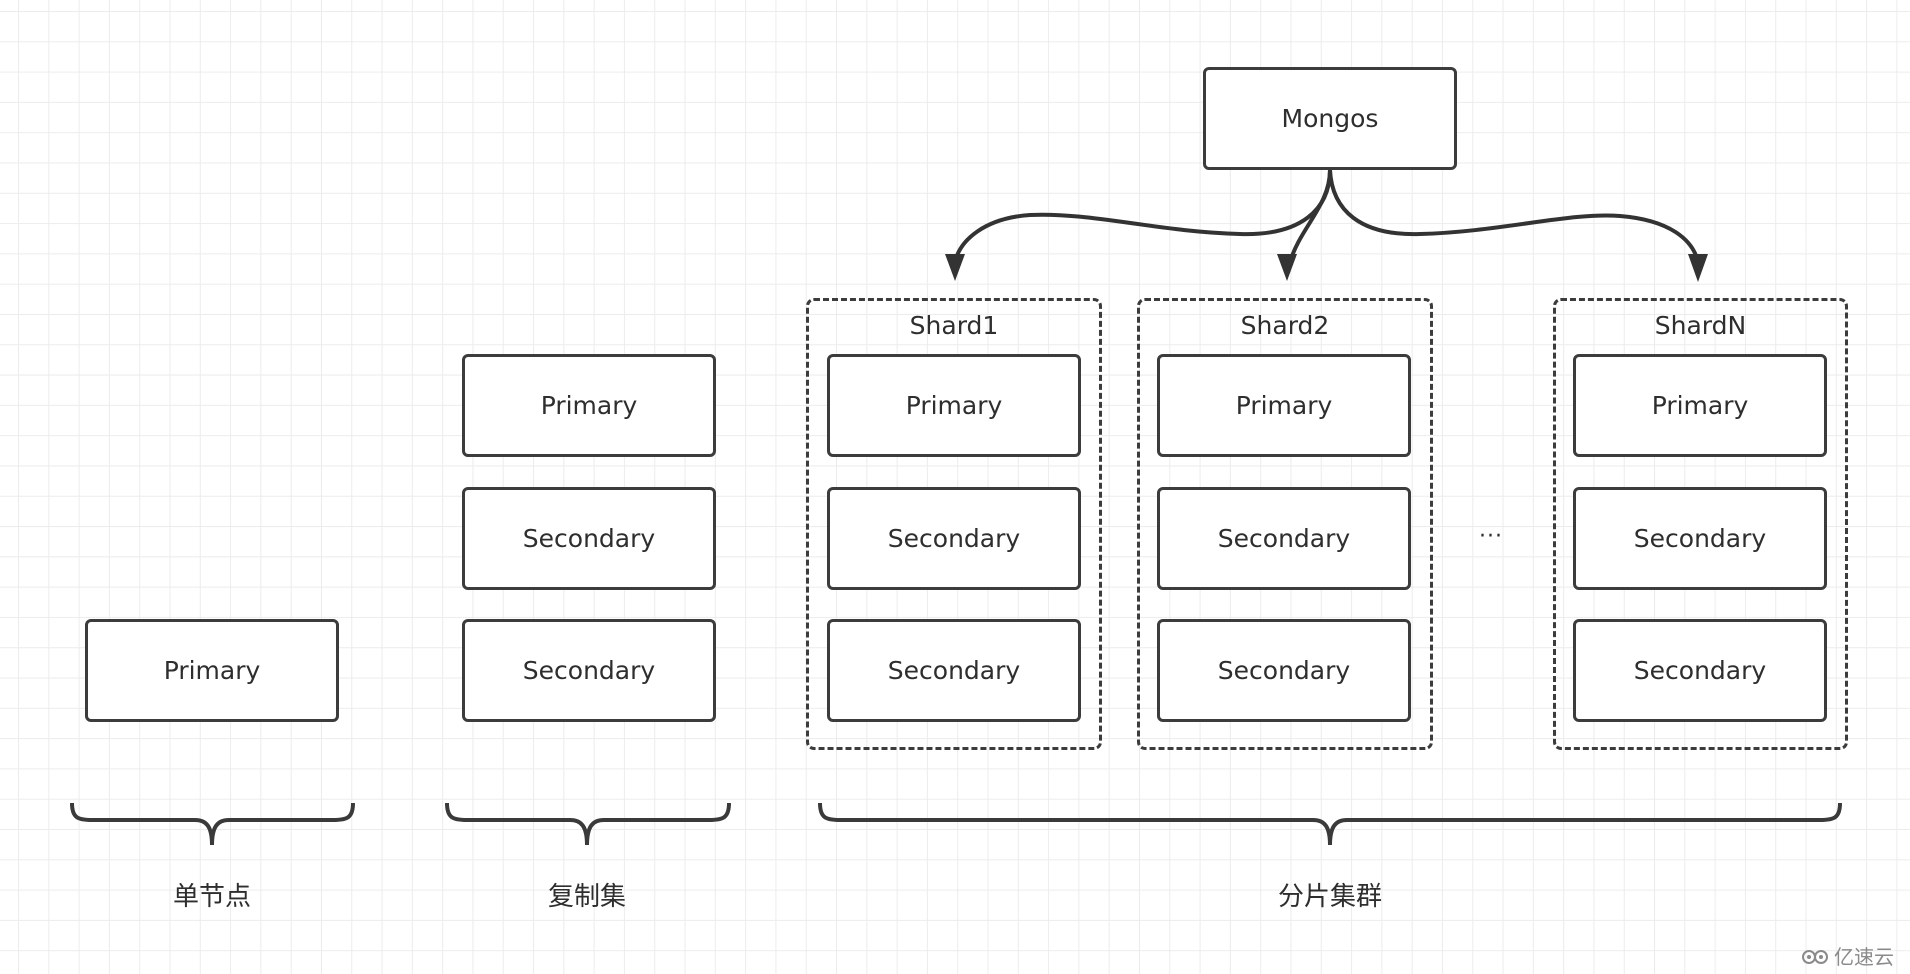 The height and width of the screenshot is (974, 1910). I want to click on shard-title: ShardN, so click(1700, 325).